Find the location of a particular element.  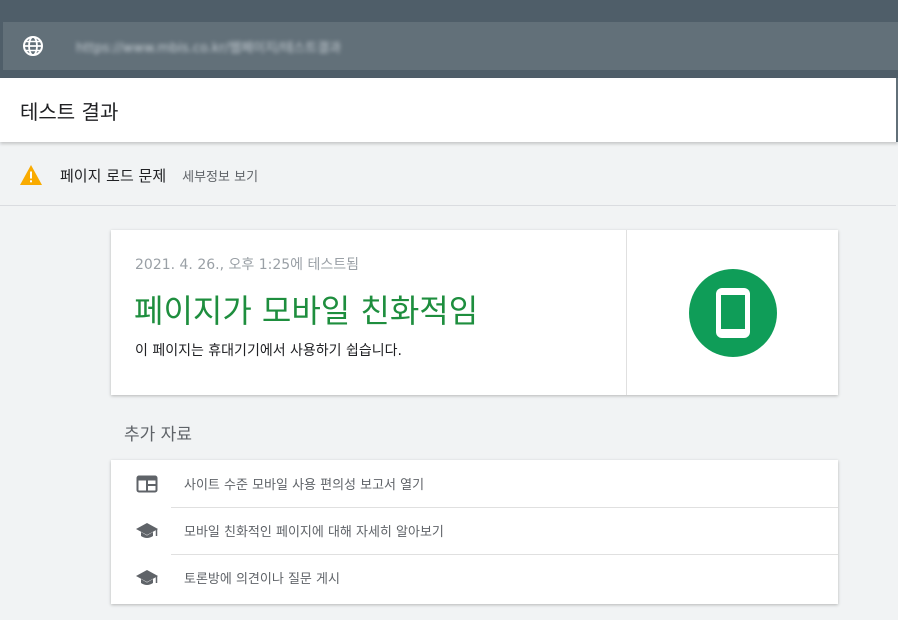

additional-resources-title: 추가 자료 is located at coordinates (158, 435).